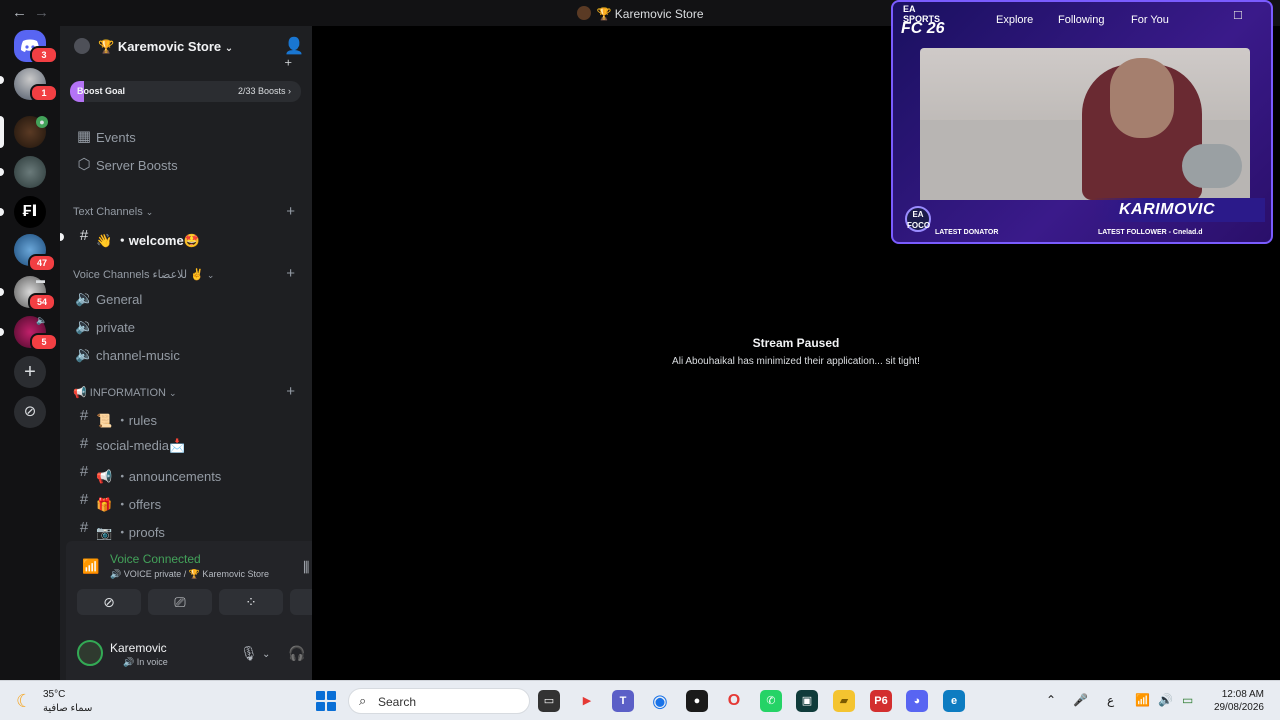 The height and width of the screenshot is (720, 1280). I want to click on screen-share-button: ⎚, so click(180, 602).